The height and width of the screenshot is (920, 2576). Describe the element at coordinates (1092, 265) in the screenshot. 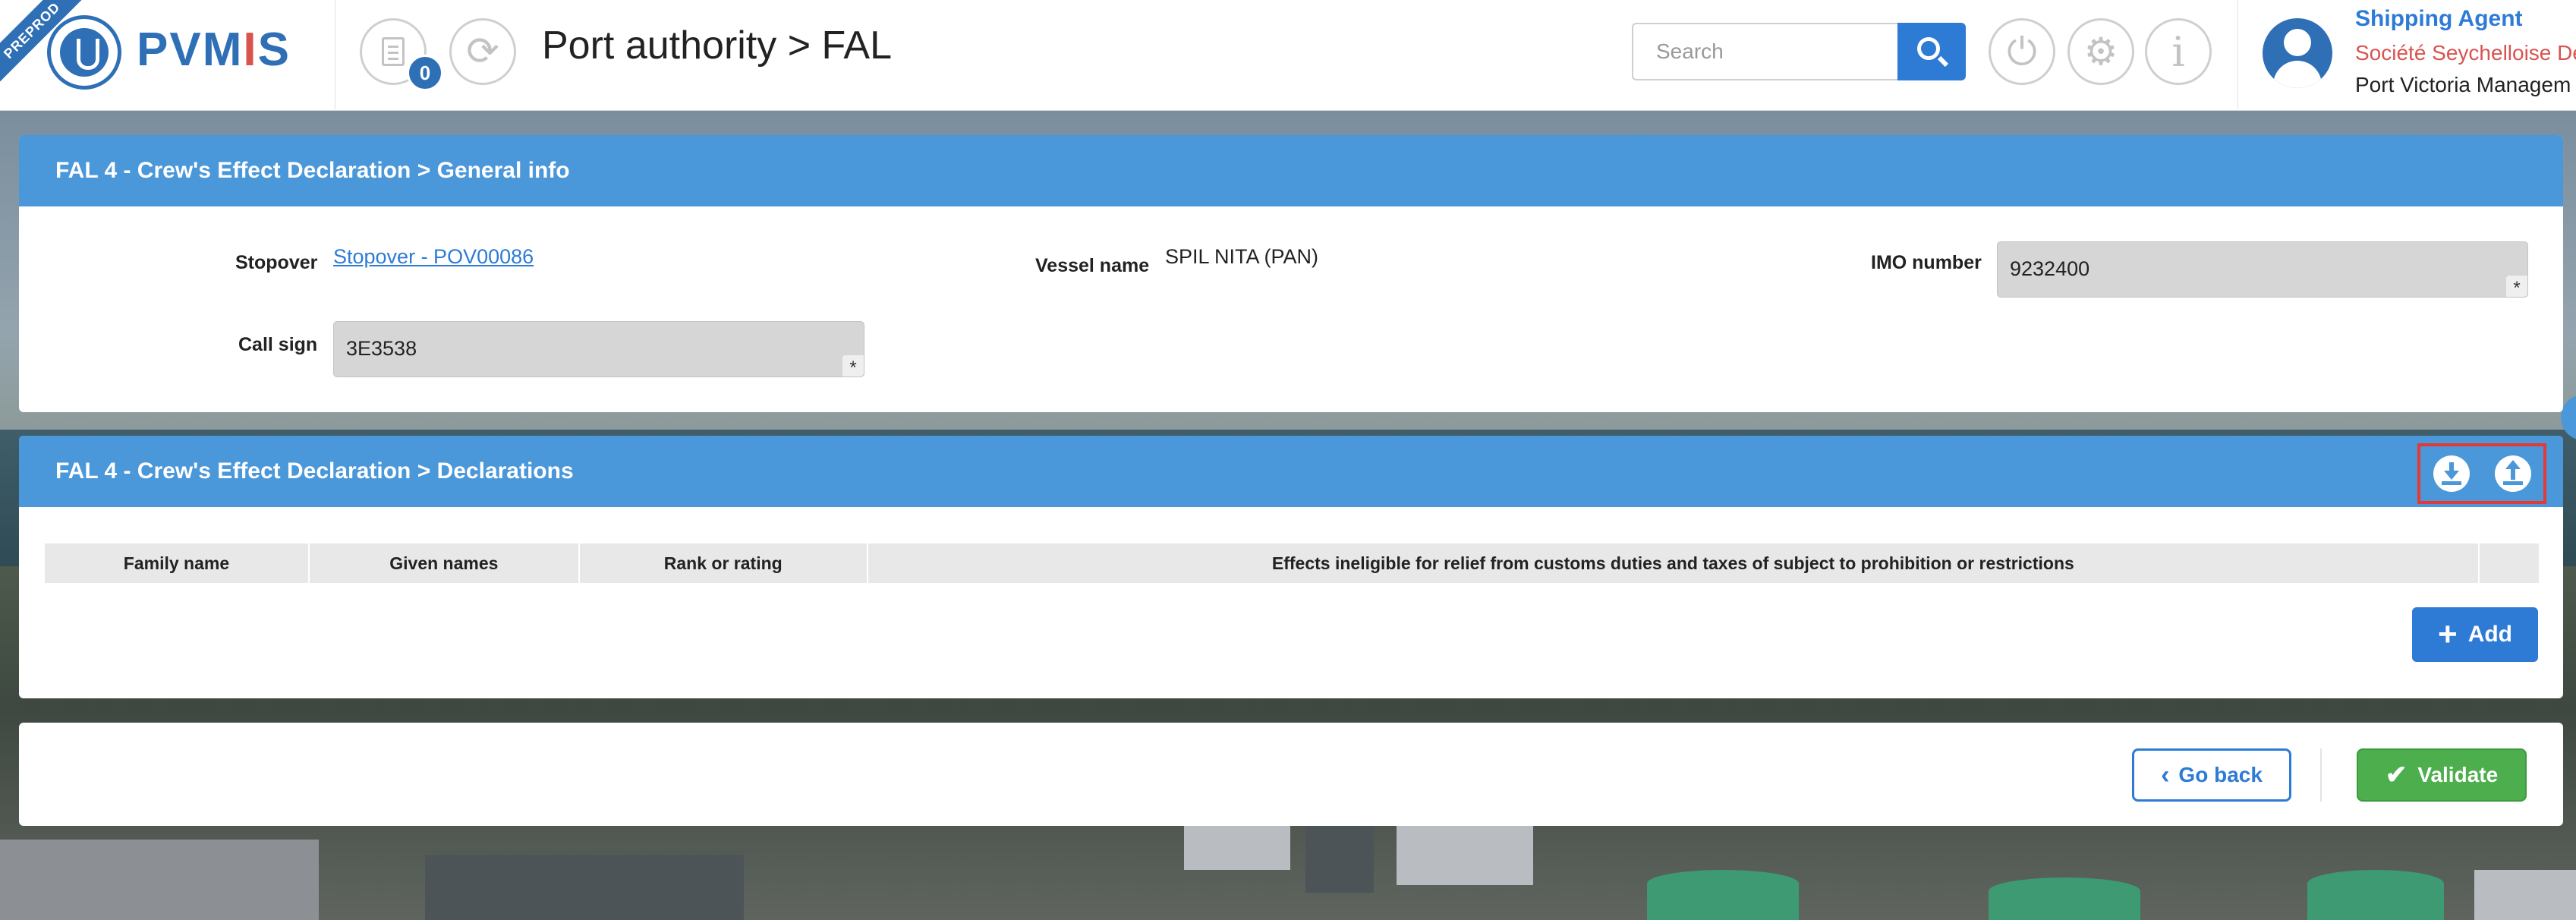

I see `vessel-name-label: Vessel name` at that location.